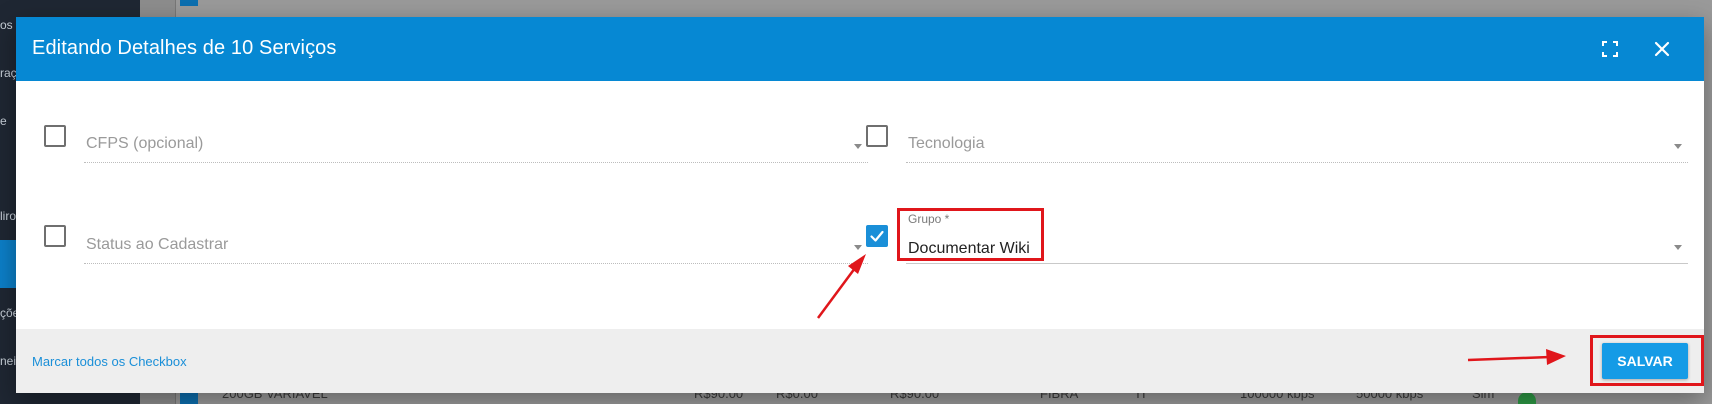  Describe the element at coordinates (929, 219) in the screenshot. I see `grupo-label: Grupo *` at that location.